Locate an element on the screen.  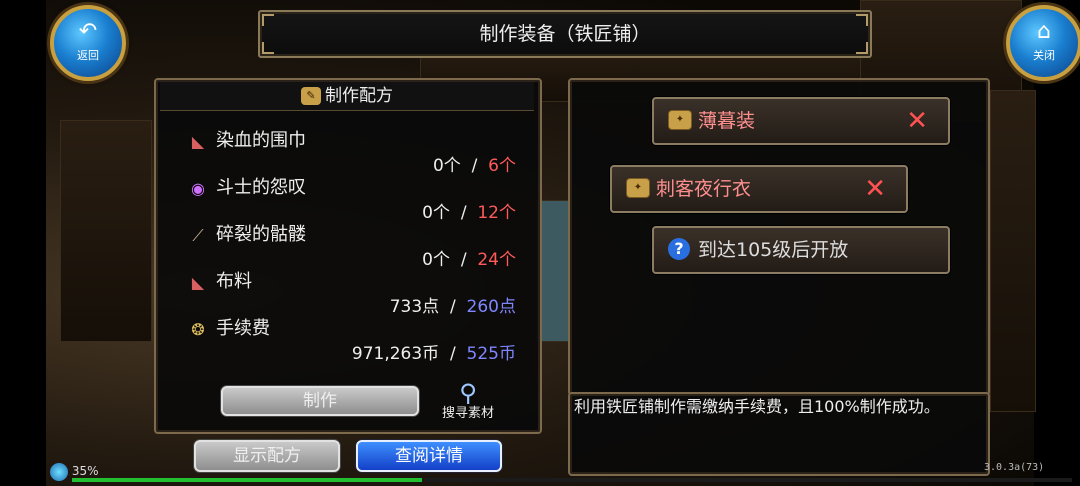
craft-button: 制作 is located at coordinates (320, 401).